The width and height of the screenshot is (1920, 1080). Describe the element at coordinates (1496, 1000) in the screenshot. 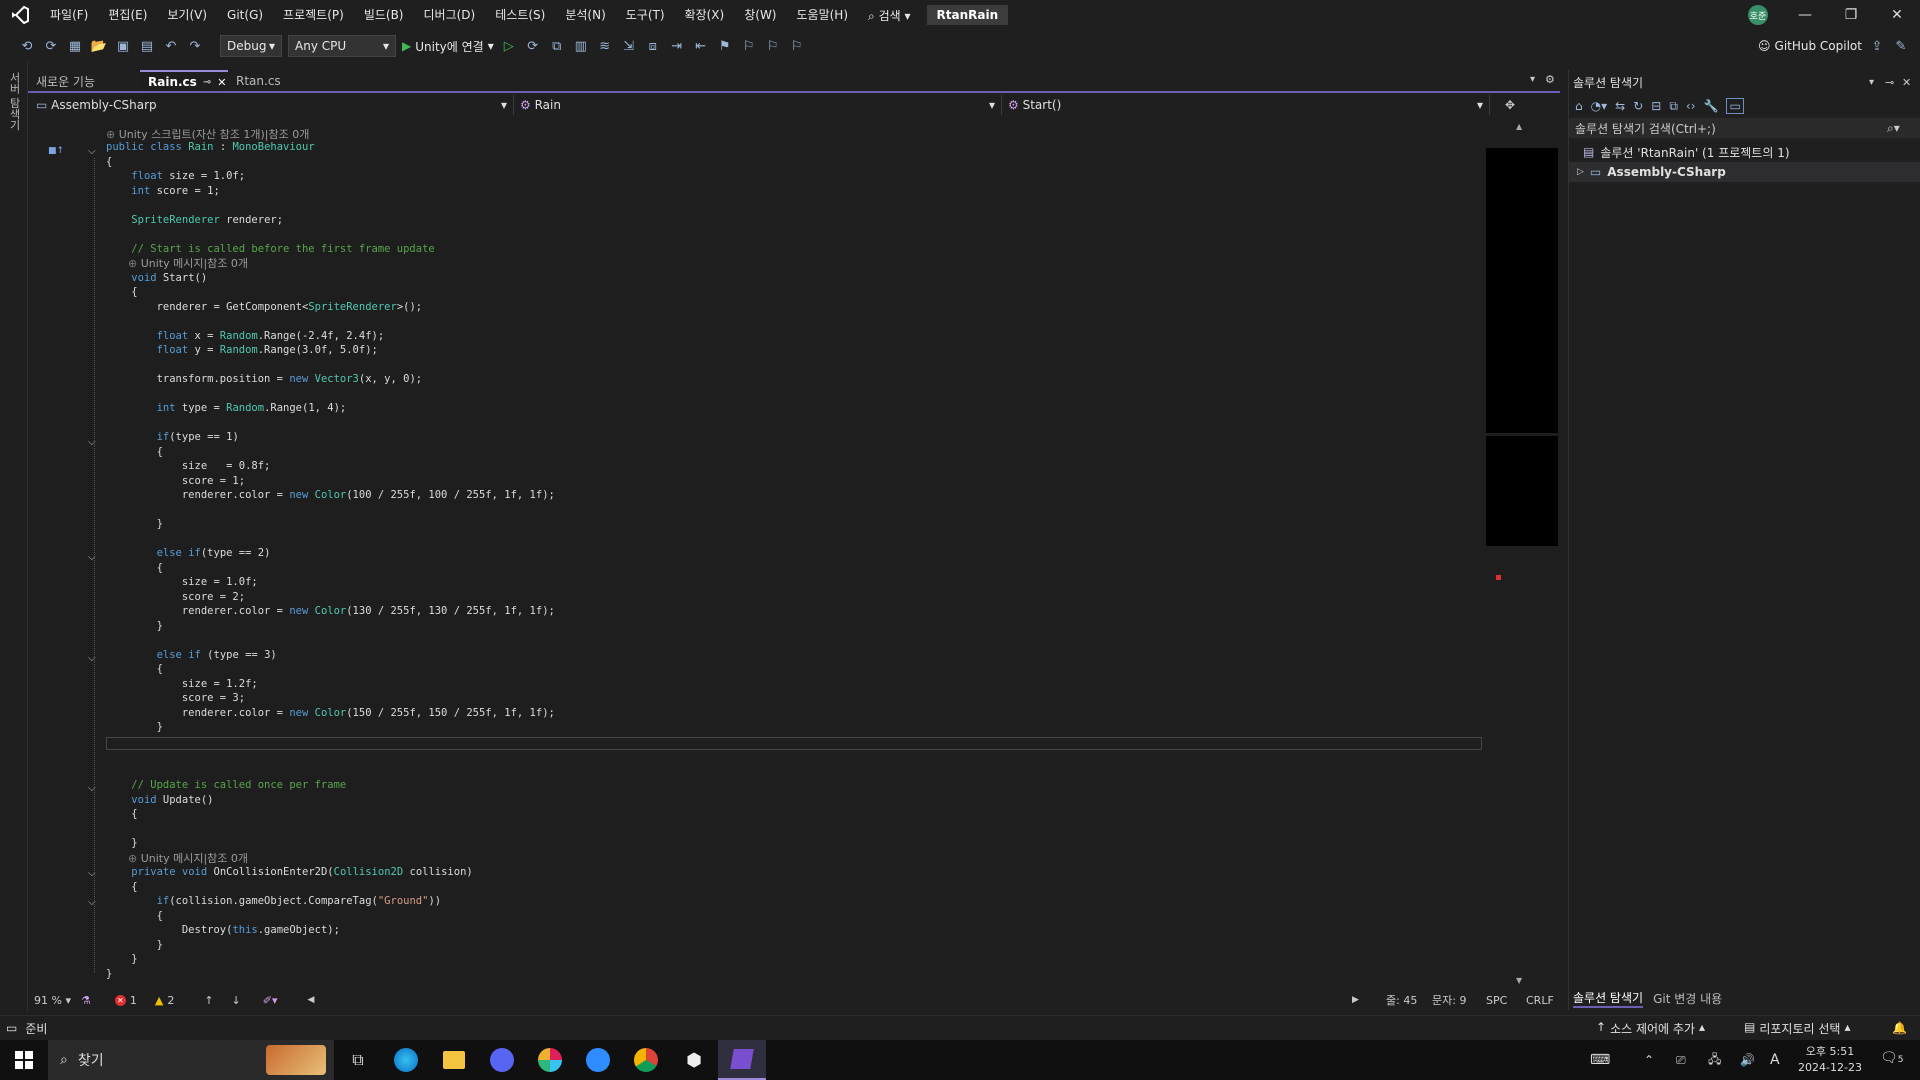

I see `whitespace-indicator: SPC` at that location.